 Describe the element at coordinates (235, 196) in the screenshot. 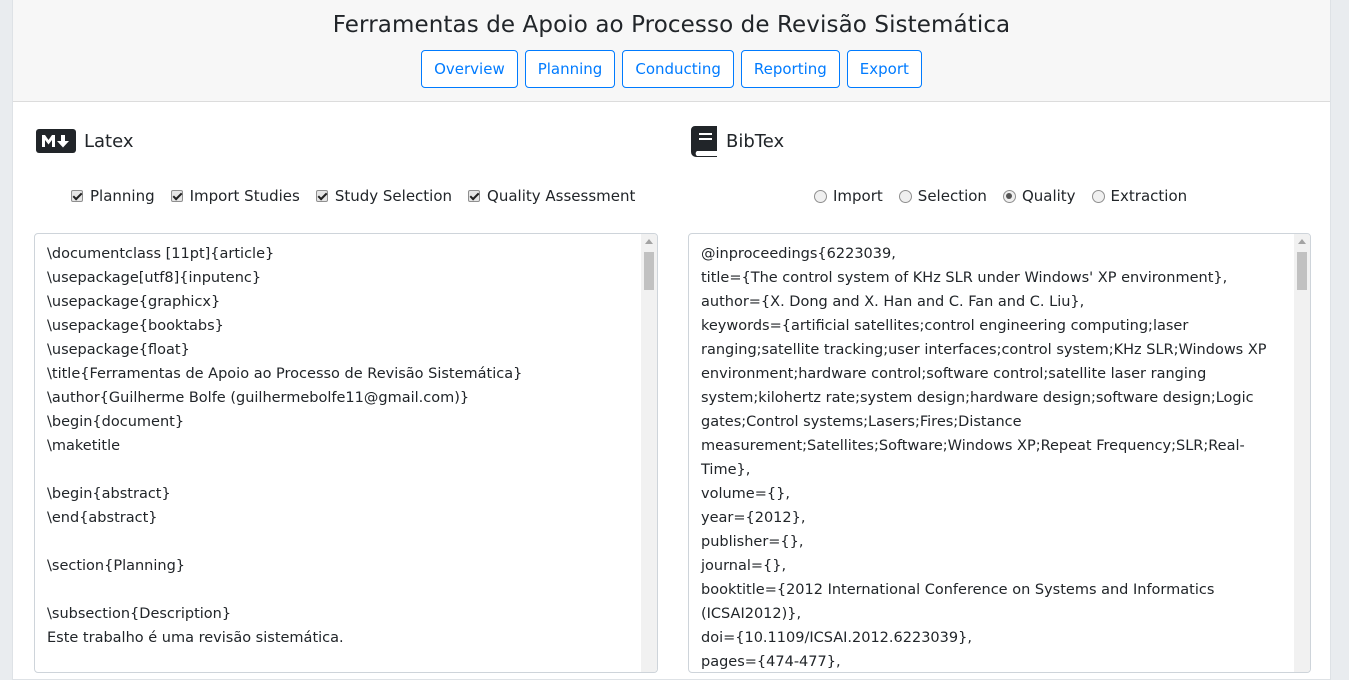

I see `checkbox-import-studies: Import Studies` at that location.